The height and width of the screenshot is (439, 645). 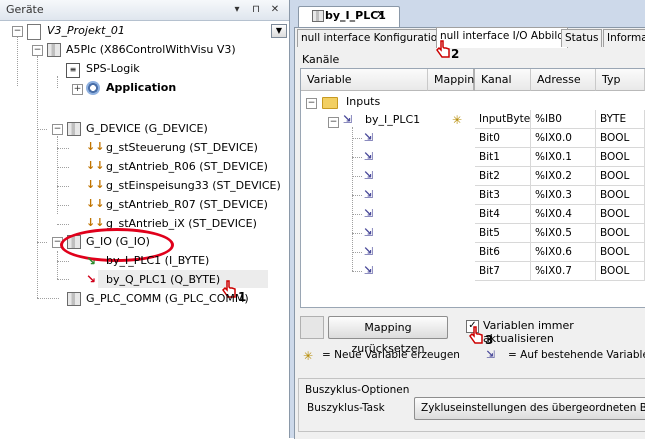 What do you see at coordinates (563, 138) in the screenshot?
I see `grid-cell-address: %IX0.0` at bounding box center [563, 138].